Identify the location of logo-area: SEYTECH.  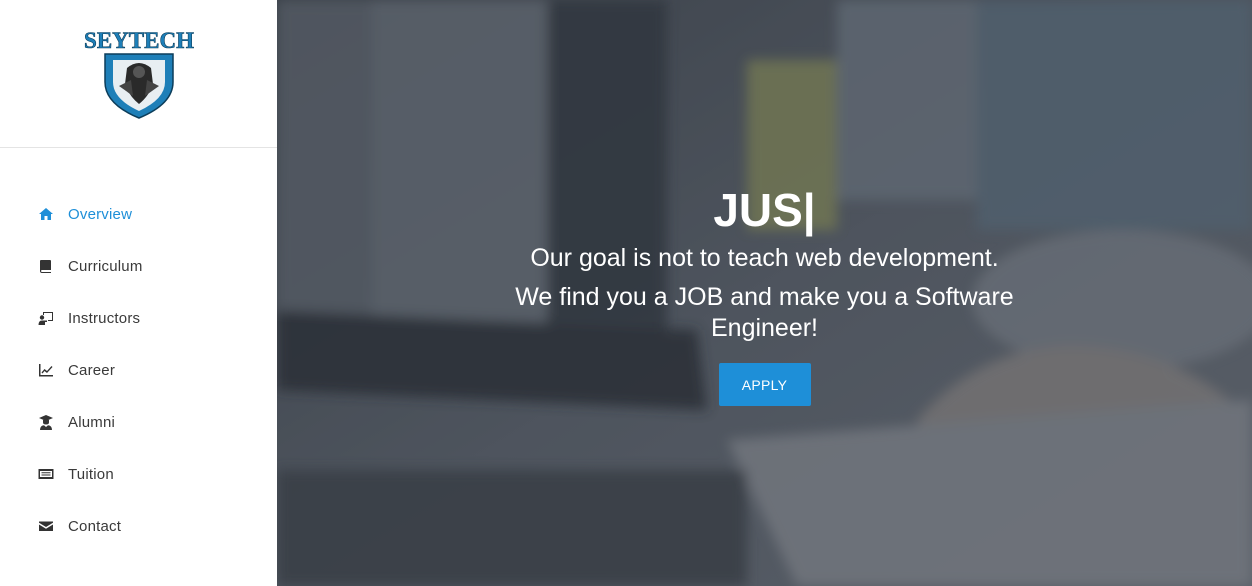
(138, 74).